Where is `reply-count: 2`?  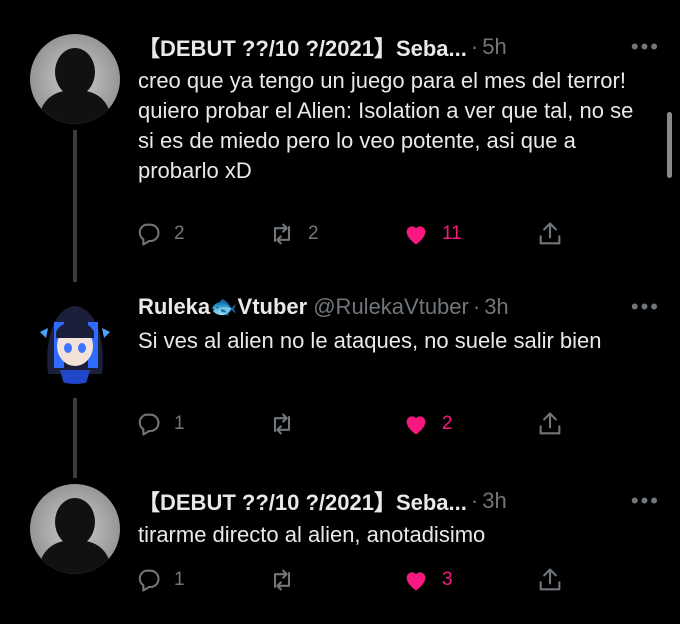 reply-count: 2 is located at coordinates (179, 233).